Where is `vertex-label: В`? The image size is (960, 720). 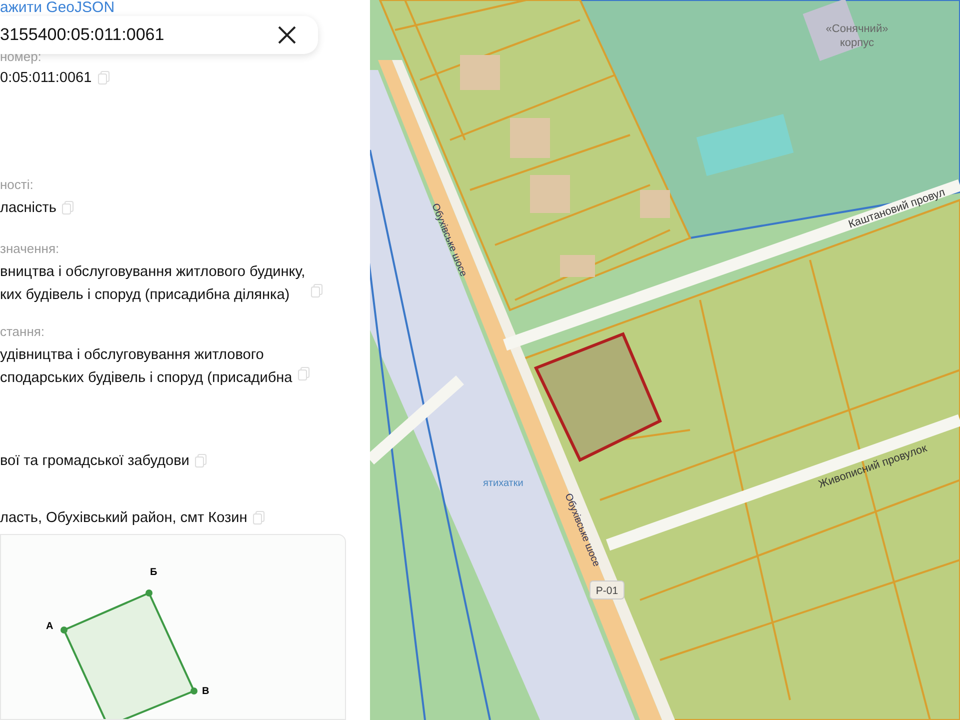
vertex-label: В is located at coordinates (206, 691).